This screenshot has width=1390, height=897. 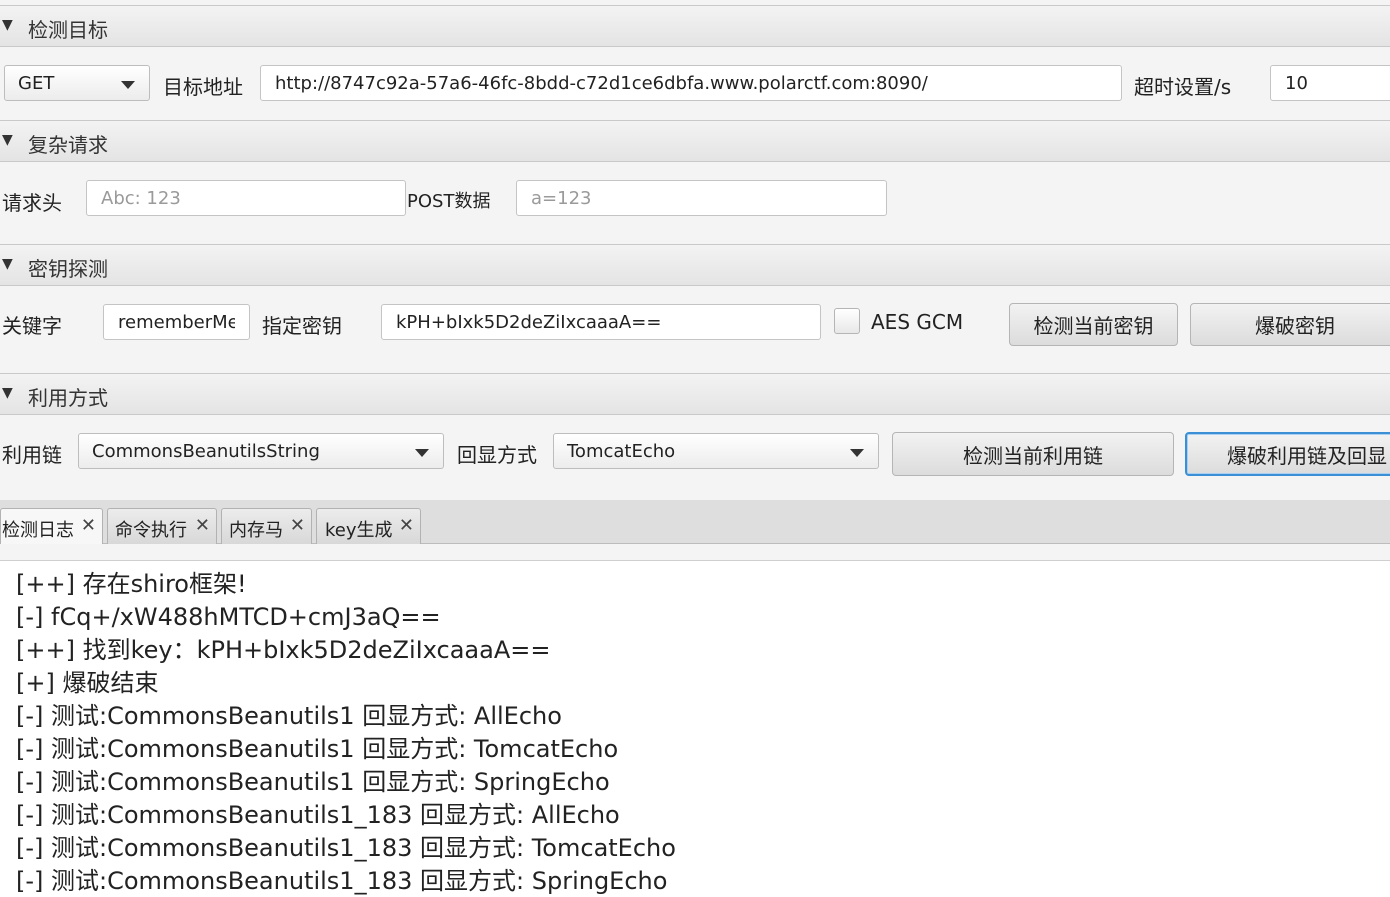 I want to click on log-line: [-] fCq+/xW488hMTCD+cmJ3aQ==, so click(x=228, y=617).